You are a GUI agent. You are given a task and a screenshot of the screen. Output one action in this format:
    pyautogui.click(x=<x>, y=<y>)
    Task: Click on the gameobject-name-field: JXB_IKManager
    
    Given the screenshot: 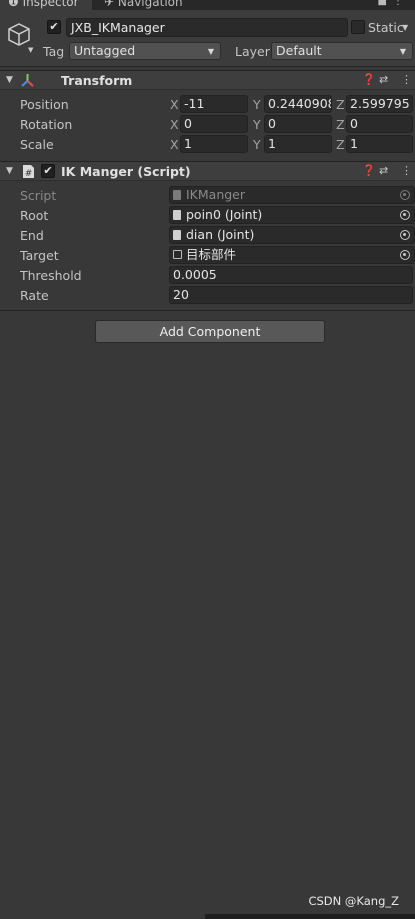 What is the action you would take?
    pyautogui.click(x=207, y=27)
    